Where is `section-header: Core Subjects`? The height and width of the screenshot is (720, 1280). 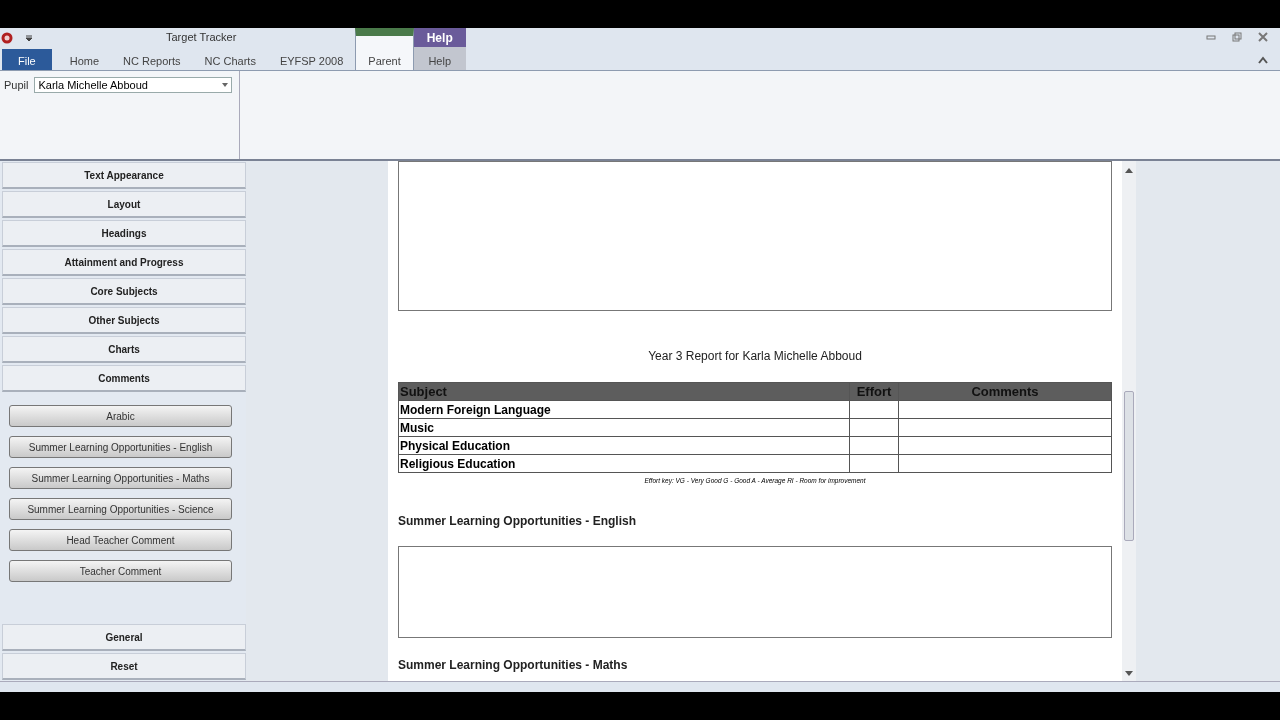 section-header: Core Subjects is located at coordinates (124, 291).